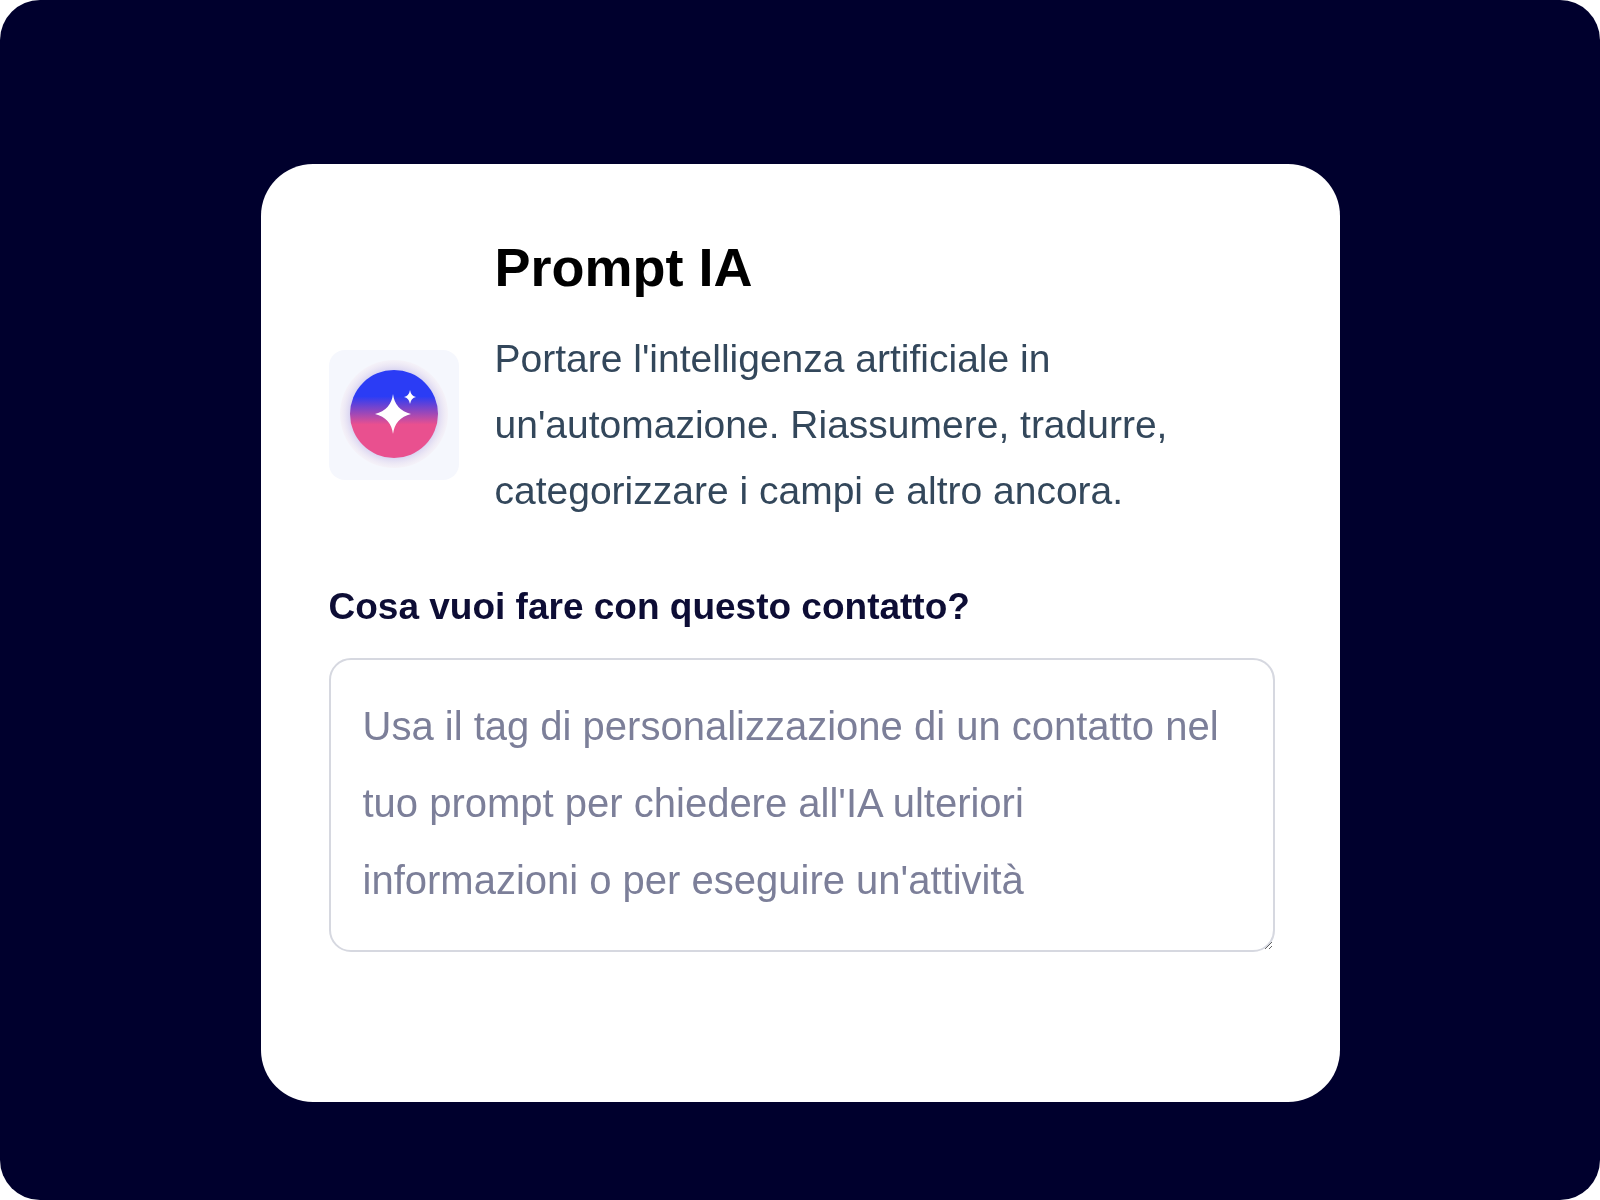 This screenshot has width=1600, height=1200. What do you see at coordinates (624, 267) in the screenshot?
I see `card-title: Prompt IA` at bounding box center [624, 267].